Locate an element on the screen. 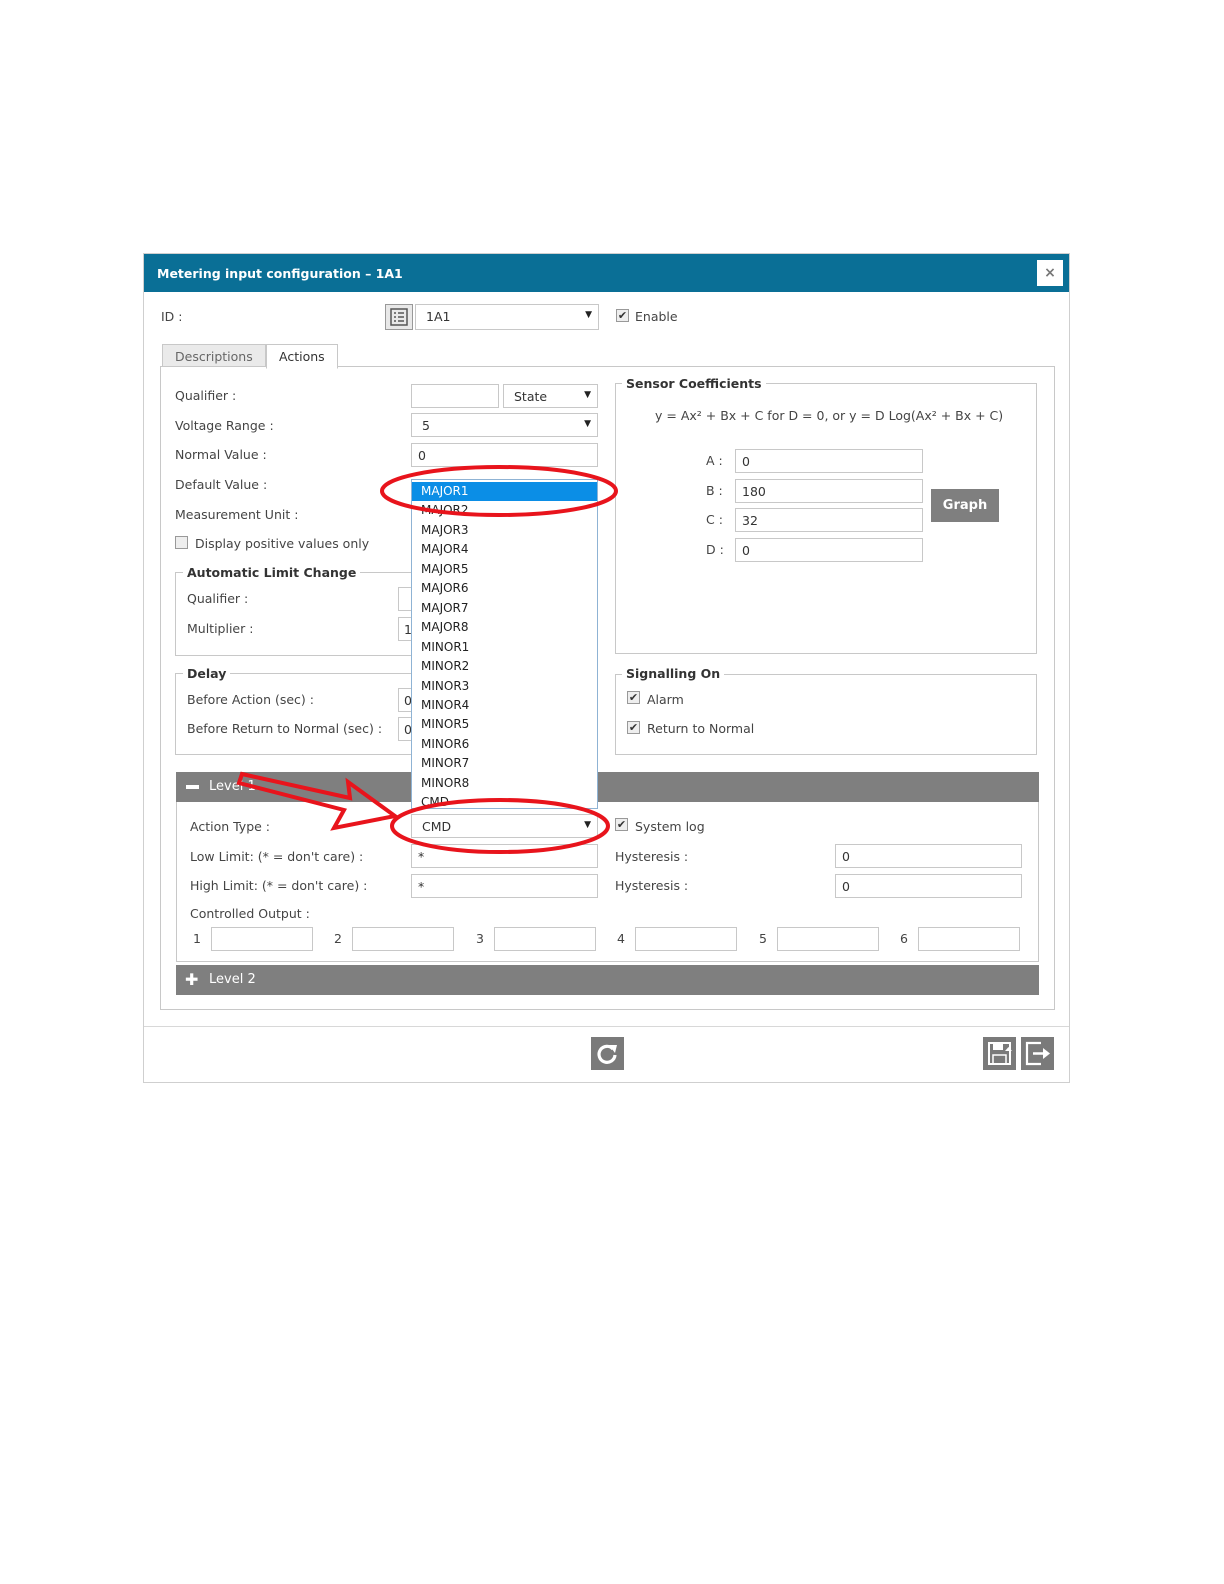 Image resolution: width=1224 pixels, height=1584 pixels. dropdown-option: MAJOR4 is located at coordinates (504, 549).